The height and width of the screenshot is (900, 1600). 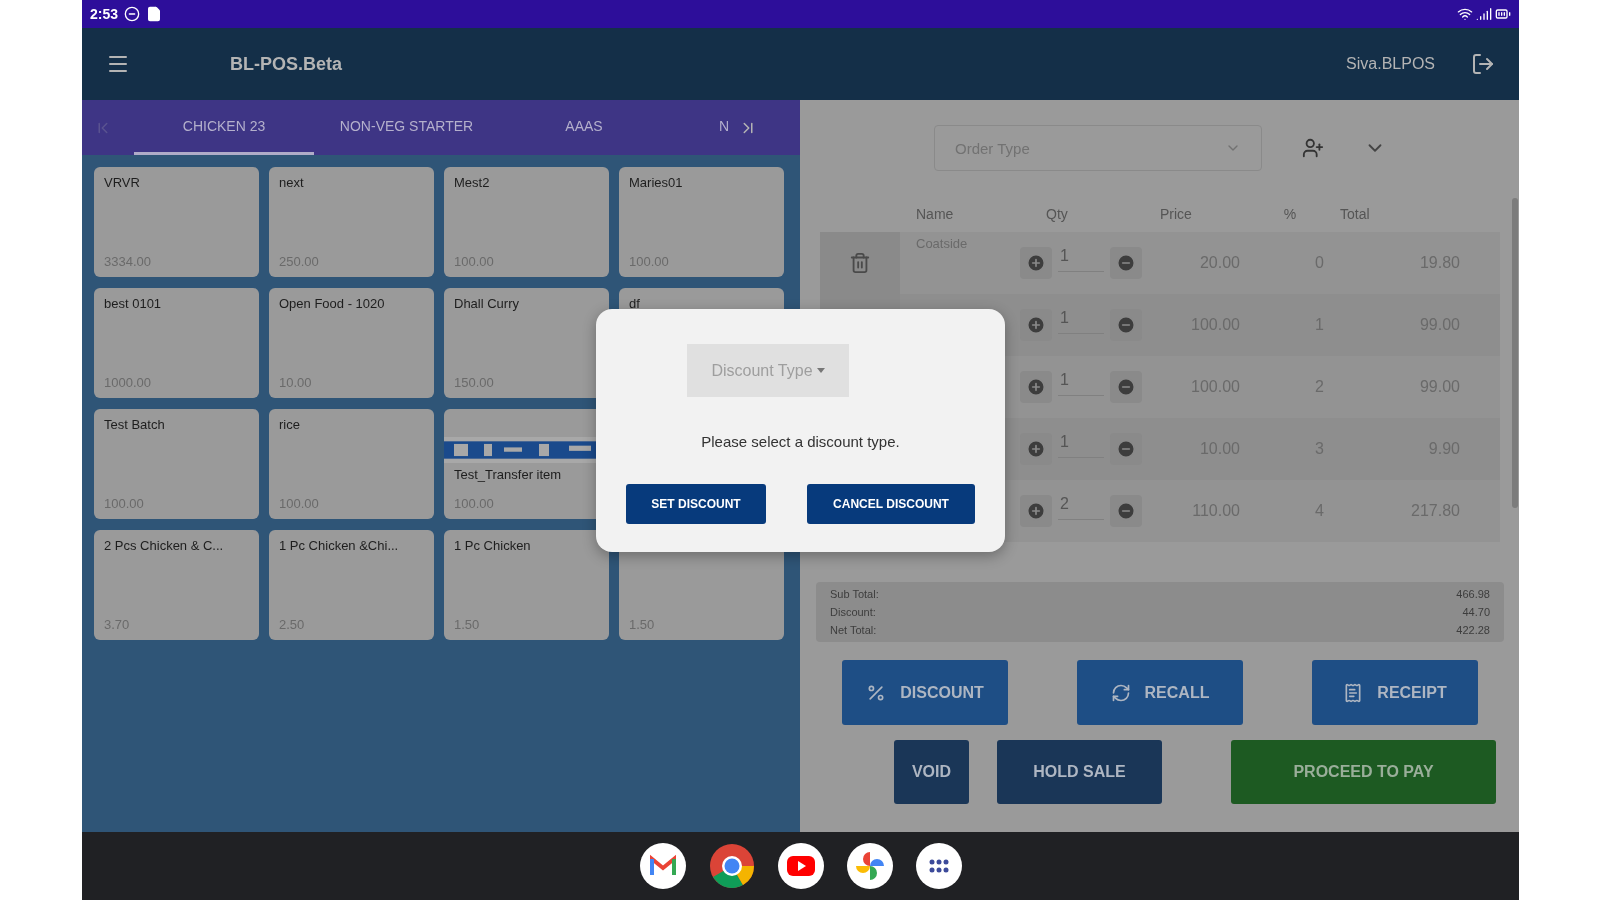 What do you see at coordinates (1120, 692) in the screenshot?
I see `refresh-icon` at bounding box center [1120, 692].